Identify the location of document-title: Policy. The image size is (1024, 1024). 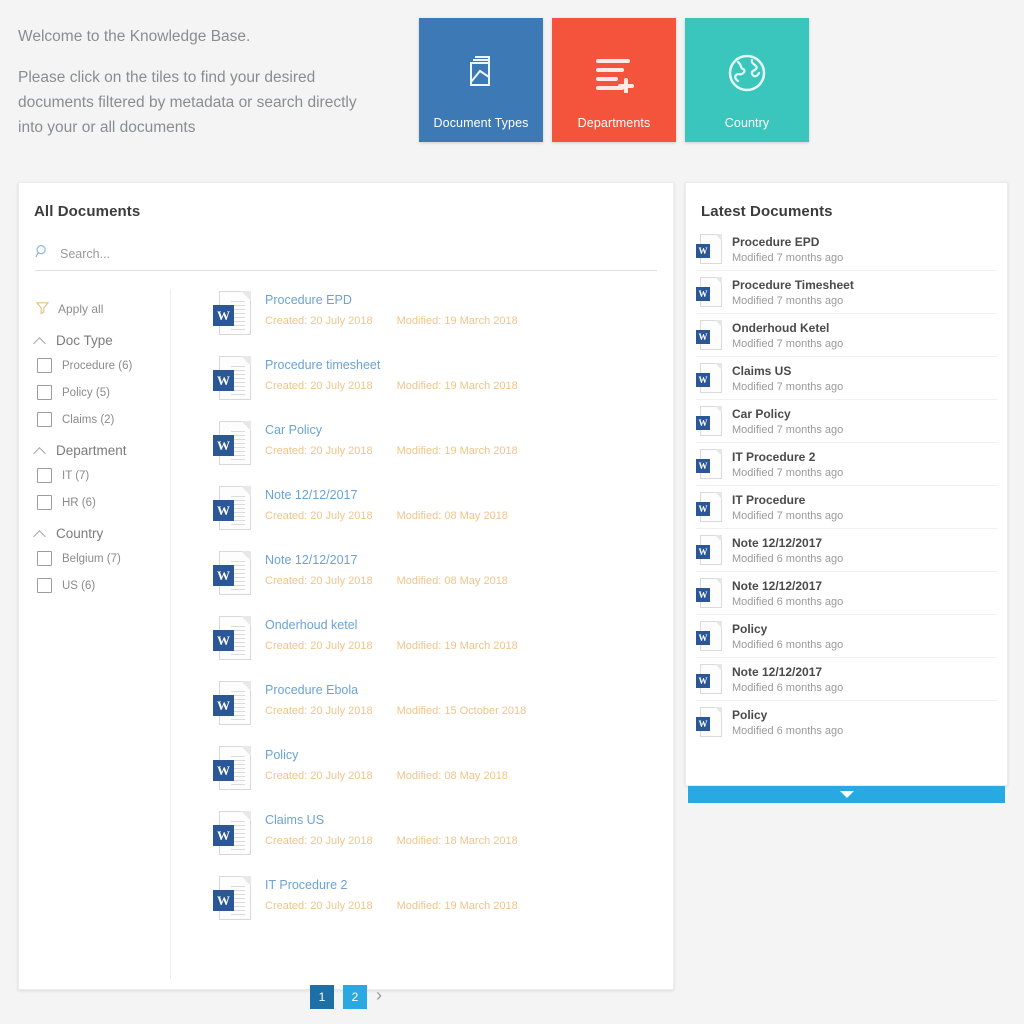
(386, 755).